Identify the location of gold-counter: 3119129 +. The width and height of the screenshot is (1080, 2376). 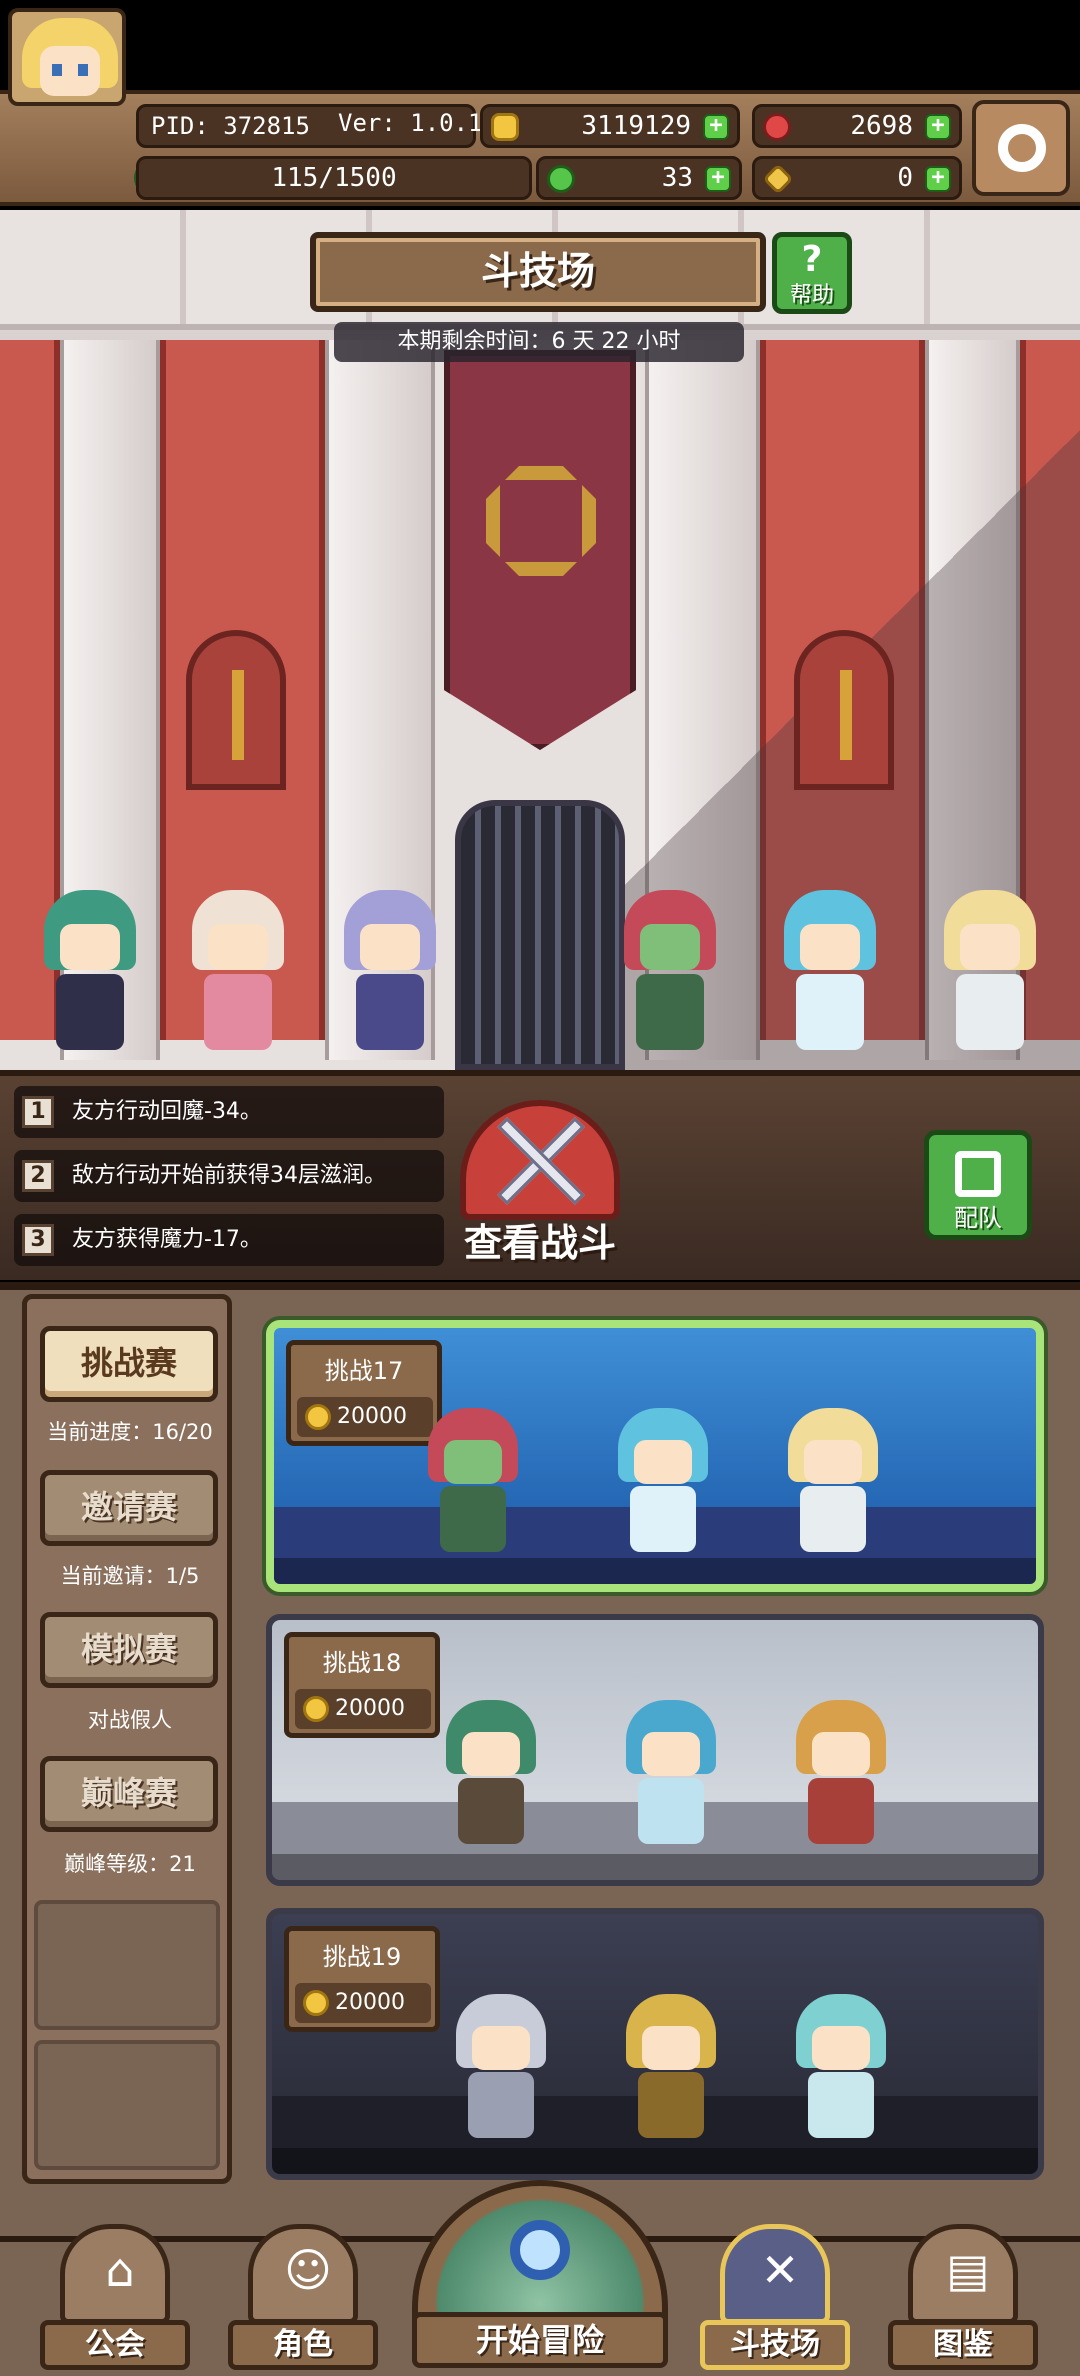
(610, 126).